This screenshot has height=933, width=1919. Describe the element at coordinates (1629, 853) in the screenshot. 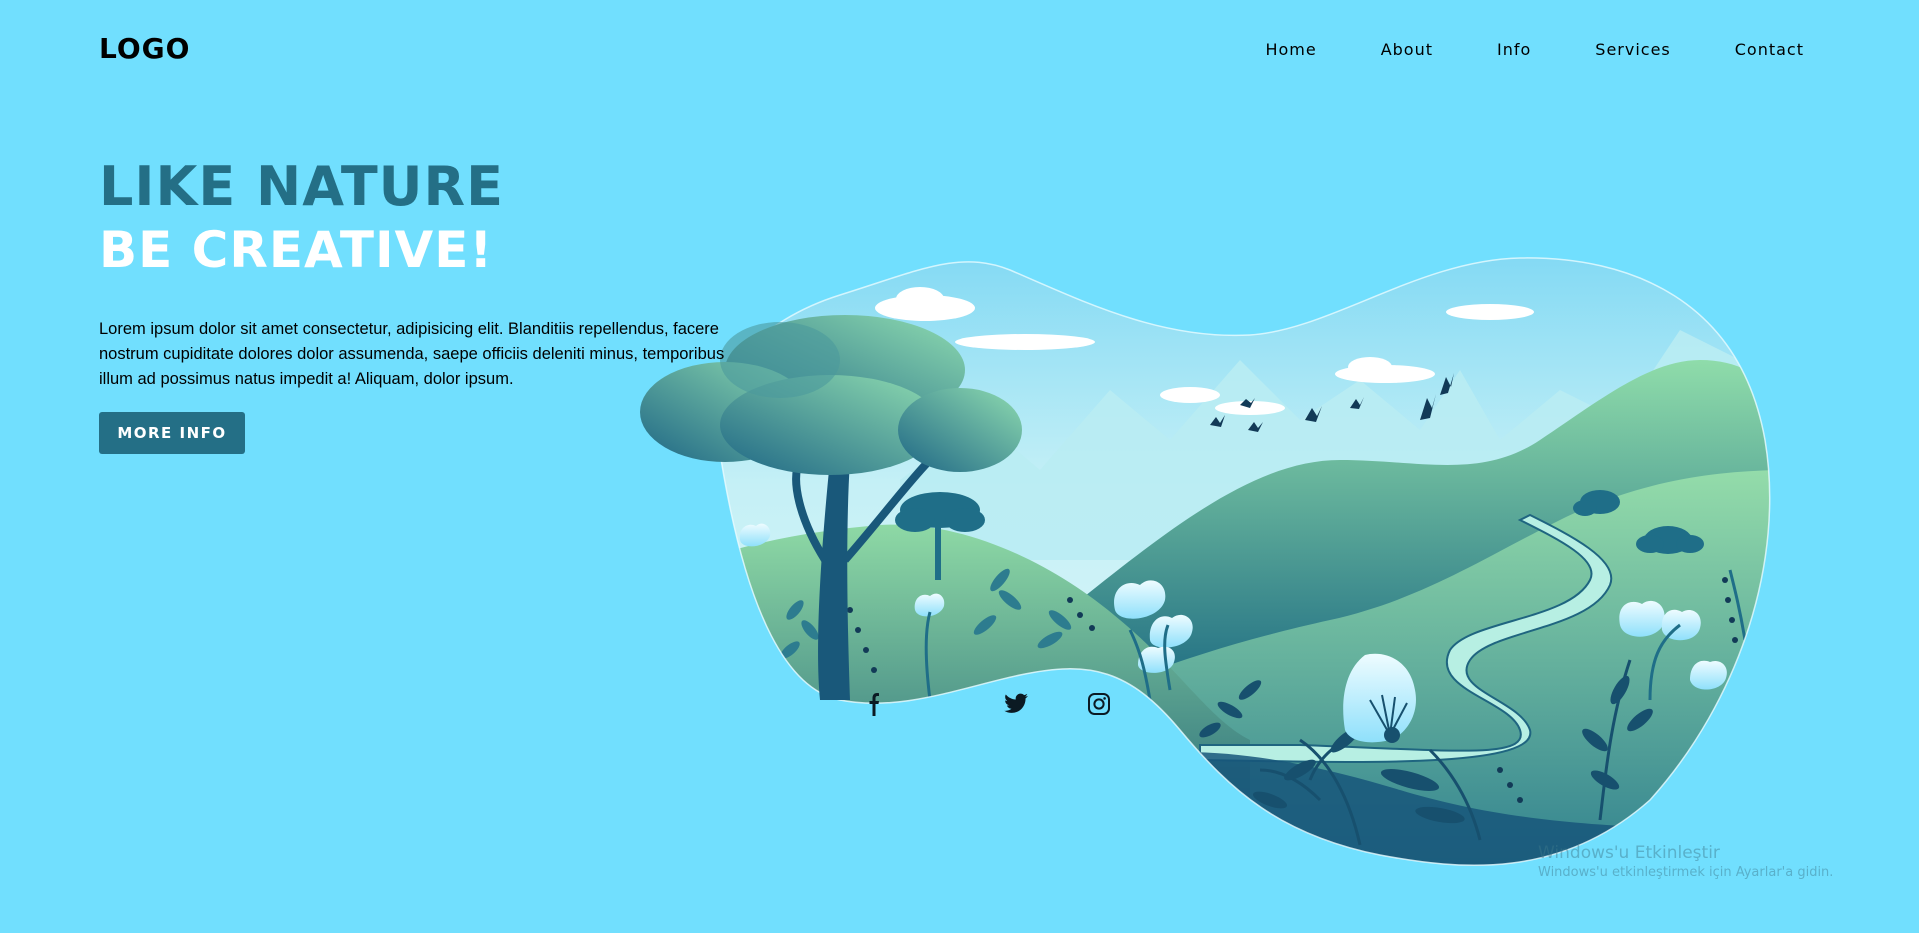

I see `watermark-title: Windows'u Etkinleştir` at that location.